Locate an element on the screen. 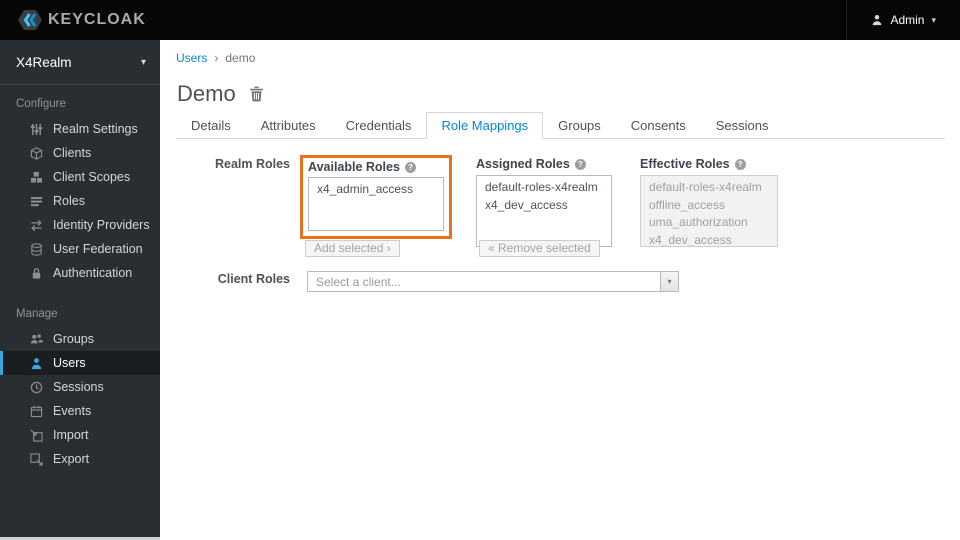 The height and width of the screenshot is (540, 960). cubes-icon is located at coordinates (36, 177).